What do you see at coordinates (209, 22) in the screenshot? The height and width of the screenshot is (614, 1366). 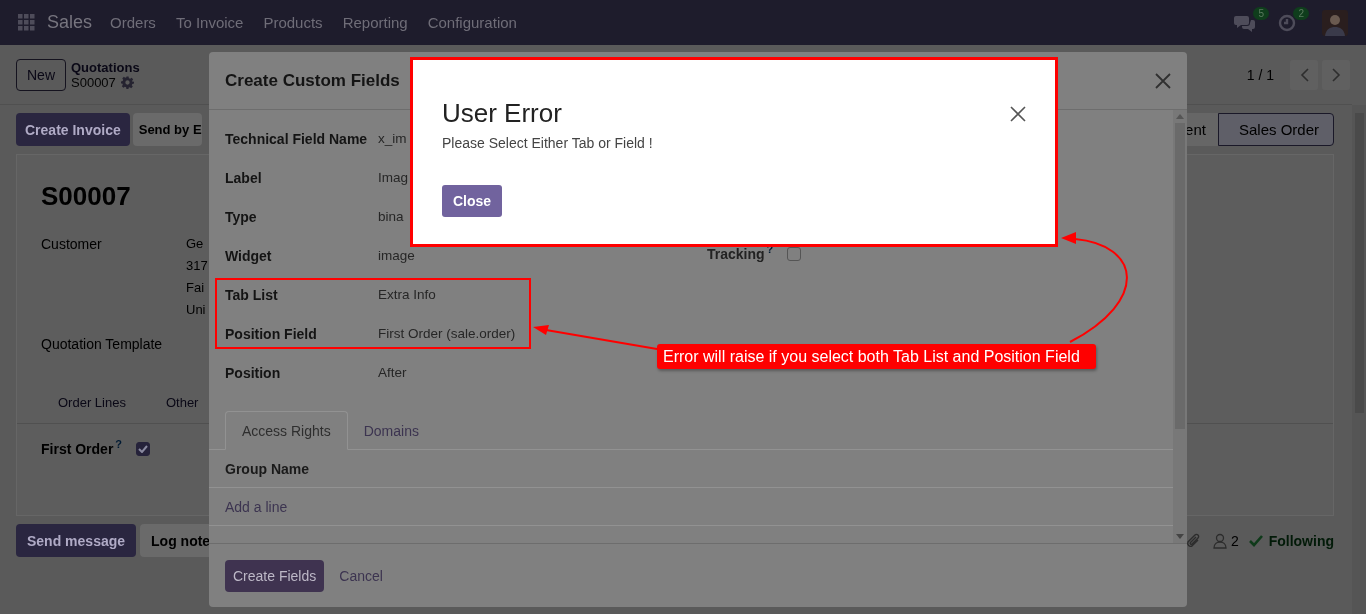 I see `menu-item: To Invoice` at bounding box center [209, 22].